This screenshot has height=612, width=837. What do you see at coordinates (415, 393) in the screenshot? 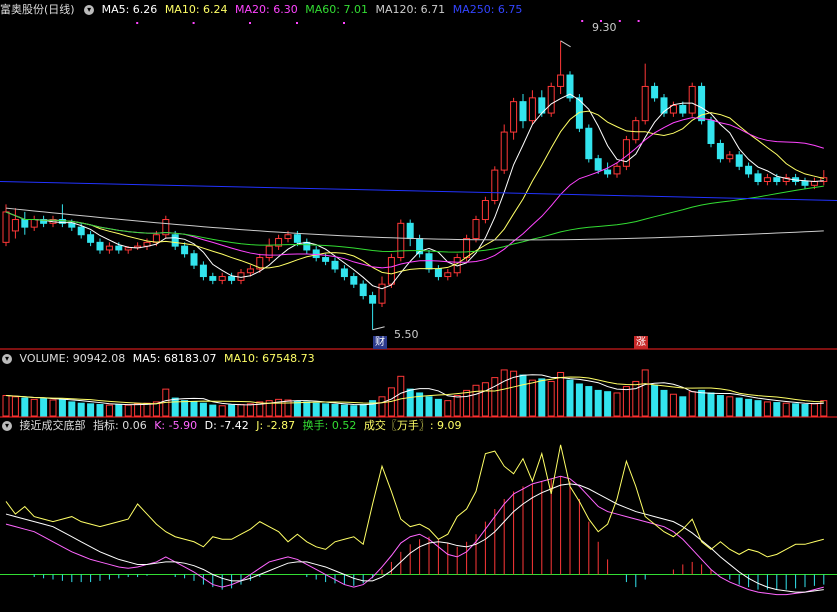
I see `volume-panel` at bounding box center [415, 393].